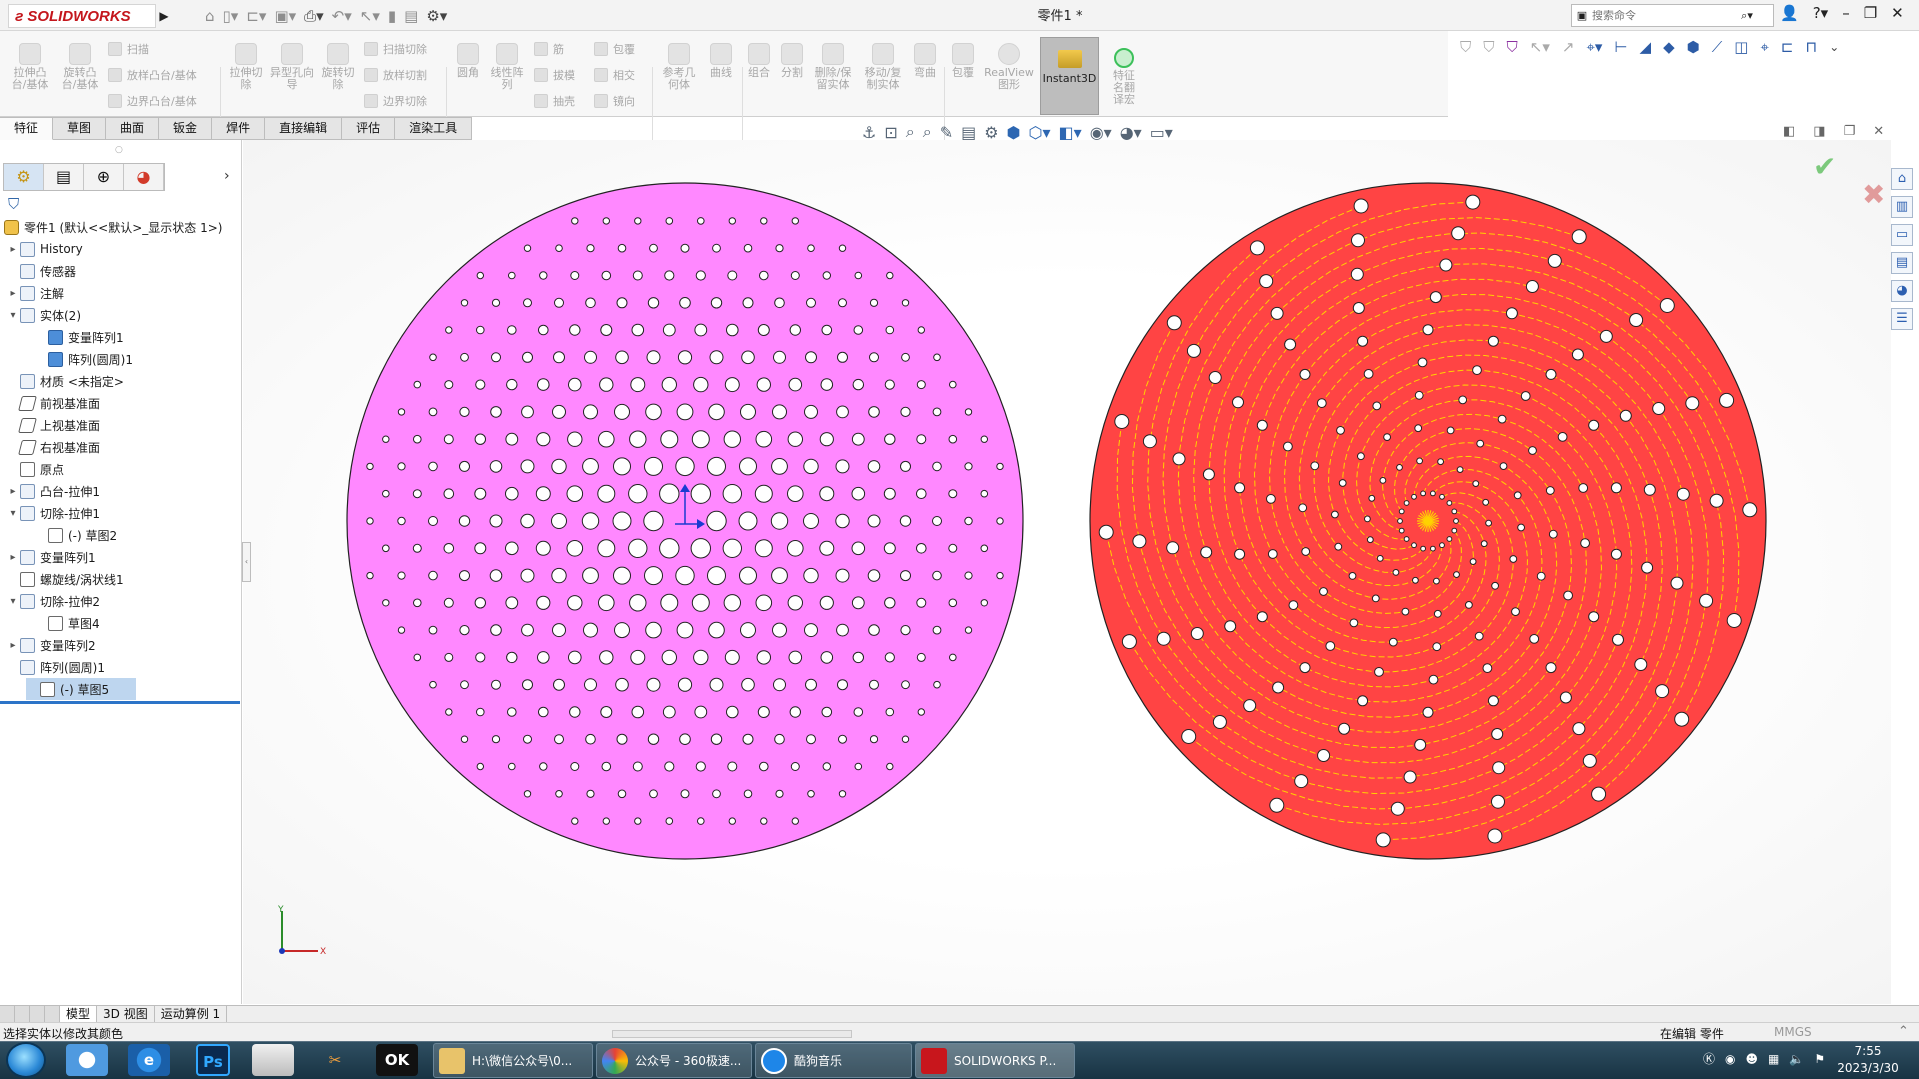 The height and width of the screenshot is (1079, 1919). What do you see at coordinates (1902, 179) in the screenshot?
I see `resources-icon: ⌂` at bounding box center [1902, 179].